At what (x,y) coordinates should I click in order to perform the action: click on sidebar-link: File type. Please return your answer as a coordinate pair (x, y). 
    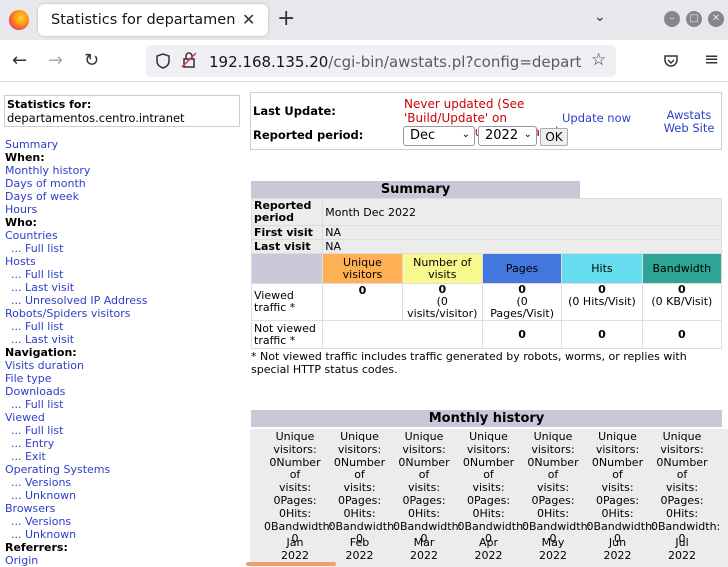
    Looking at the image, I should click on (28, 378).